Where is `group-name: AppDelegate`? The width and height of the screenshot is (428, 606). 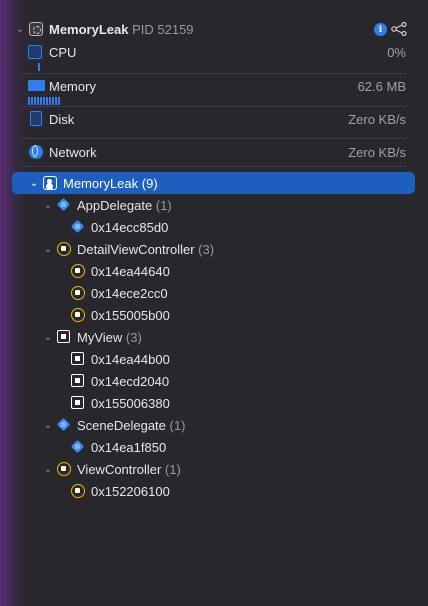
group-name: AppDelegate is located at coordinates (115, 205).